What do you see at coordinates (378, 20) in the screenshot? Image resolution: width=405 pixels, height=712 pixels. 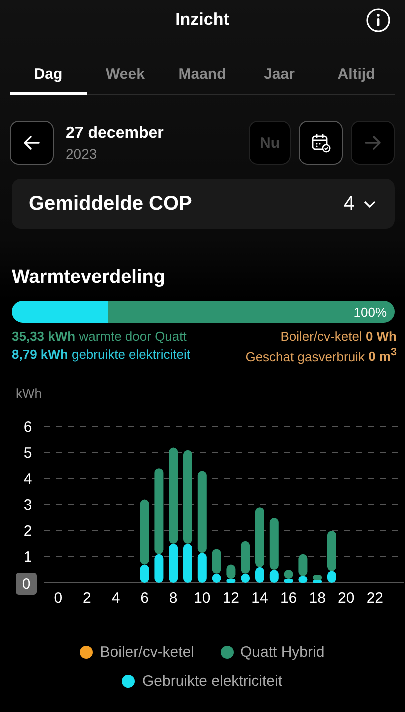 I see `info-icon` at bounding box center [378, 20].